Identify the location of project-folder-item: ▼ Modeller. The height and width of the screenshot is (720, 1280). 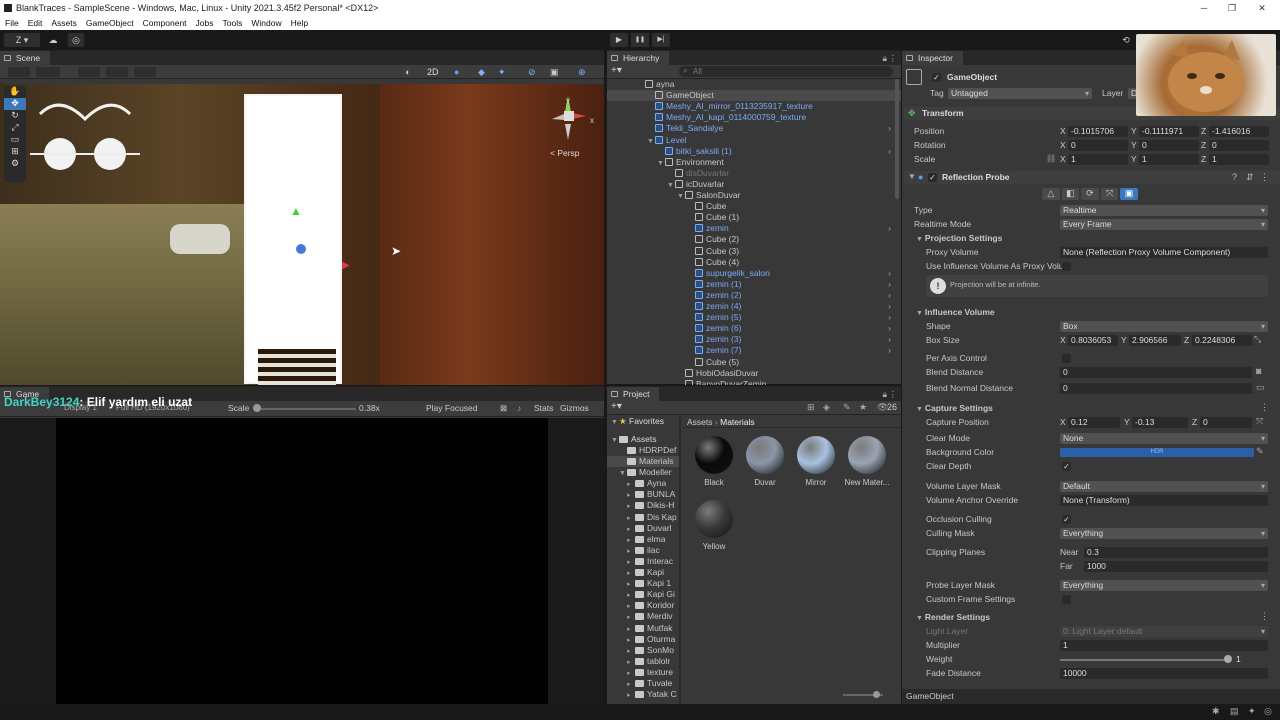
(643, 472).